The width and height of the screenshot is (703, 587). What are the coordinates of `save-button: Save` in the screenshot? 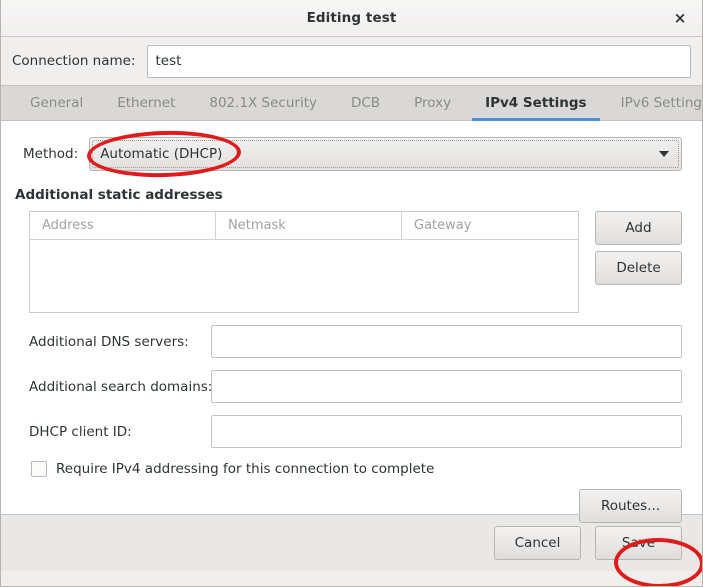 It's located at (638, 543).